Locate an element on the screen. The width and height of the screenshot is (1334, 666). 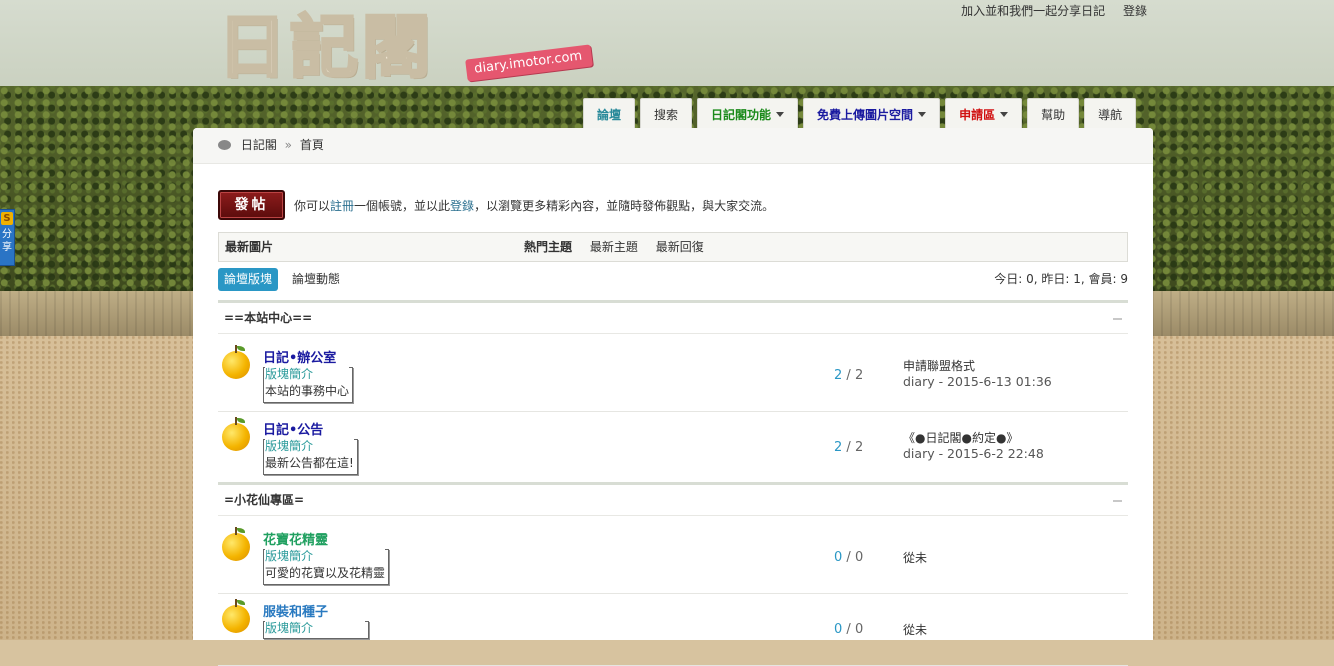
chat-bubble-icon is located at coordinates (224, 145).